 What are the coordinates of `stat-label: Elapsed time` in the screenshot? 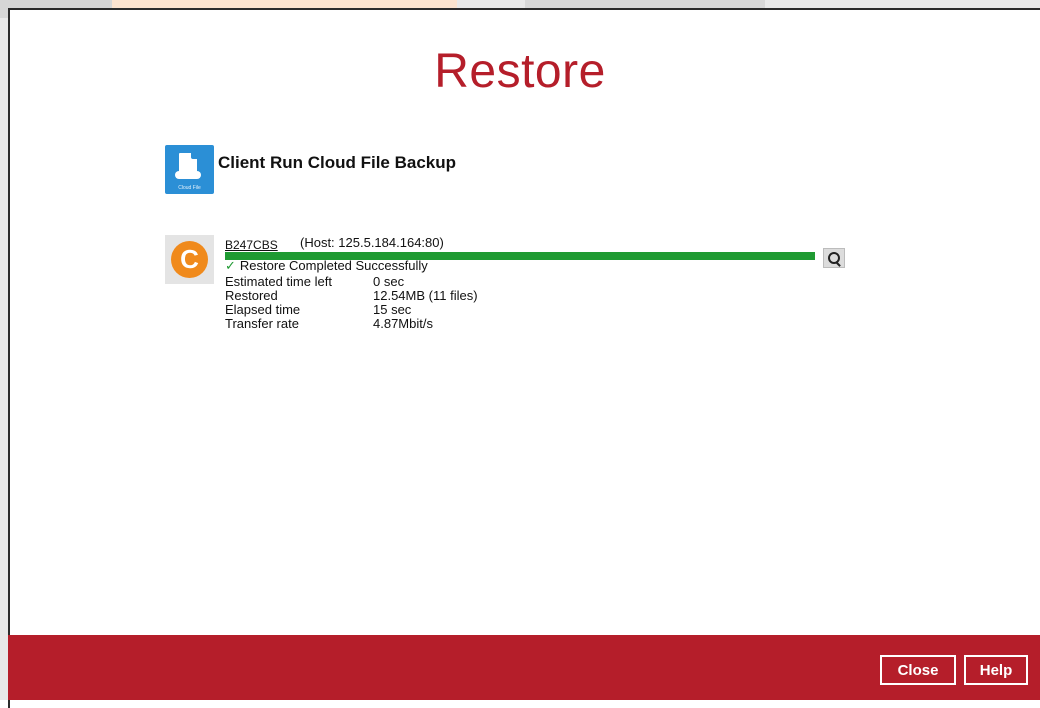 It's located at (263, 309).